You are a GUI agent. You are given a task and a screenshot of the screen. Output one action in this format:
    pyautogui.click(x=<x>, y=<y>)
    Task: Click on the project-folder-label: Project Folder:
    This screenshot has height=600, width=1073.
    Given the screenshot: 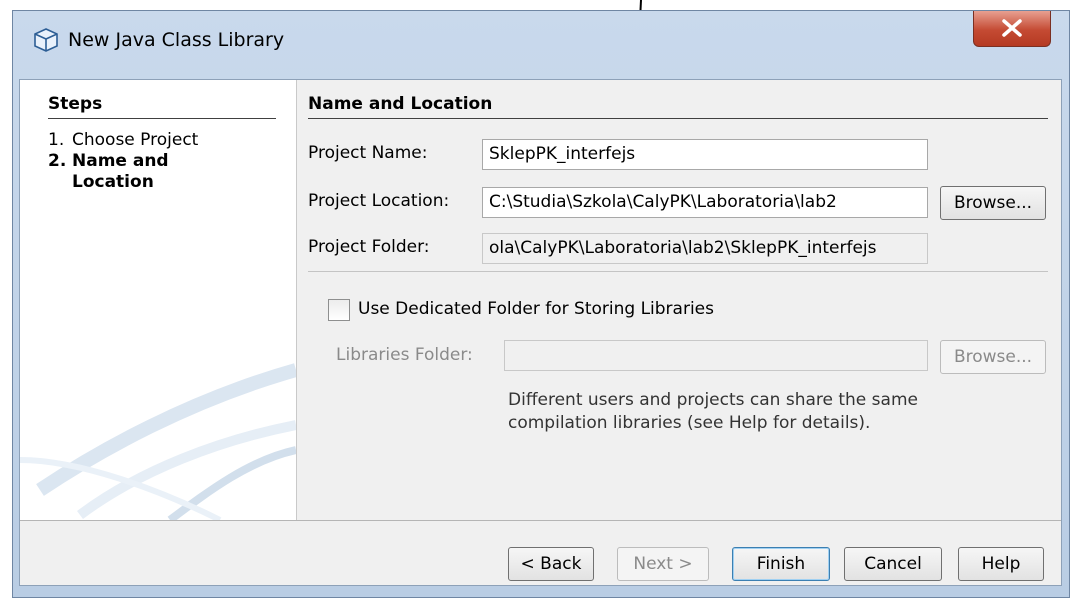 What is the action you would take?
    pyautogui.click(x=369, y=247)
    